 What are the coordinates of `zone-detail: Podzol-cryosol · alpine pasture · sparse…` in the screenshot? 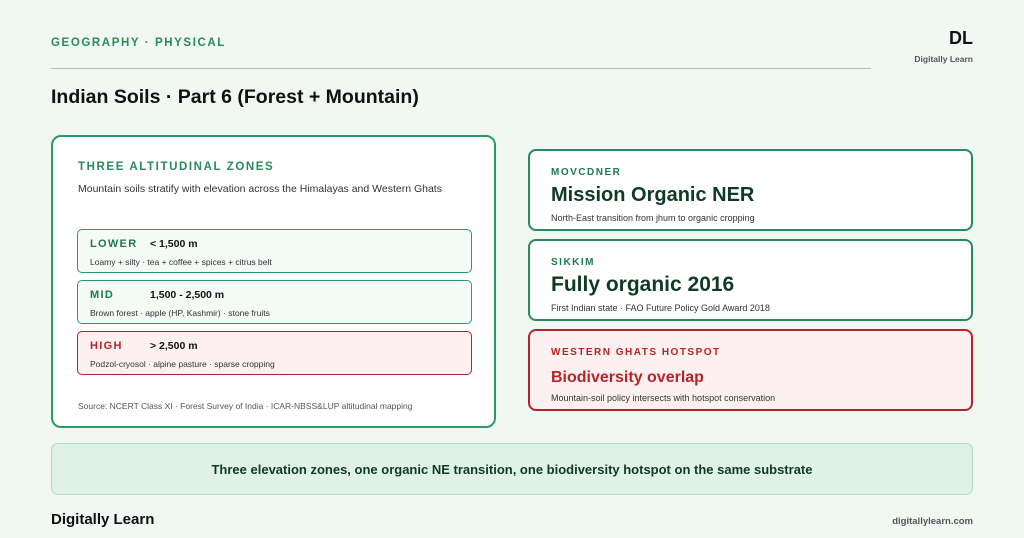 It's located at (182, 364).